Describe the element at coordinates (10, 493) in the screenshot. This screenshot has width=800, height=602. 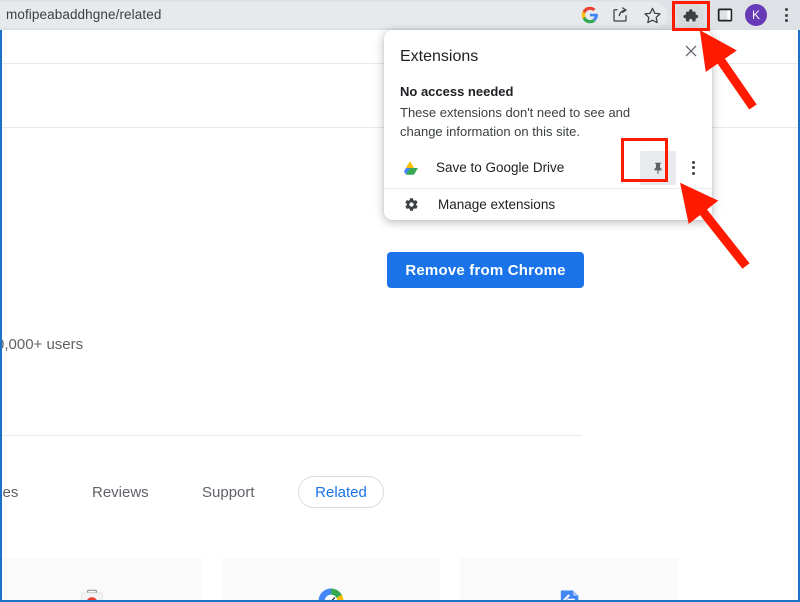
I see `tab-practices: ctices` at that location.